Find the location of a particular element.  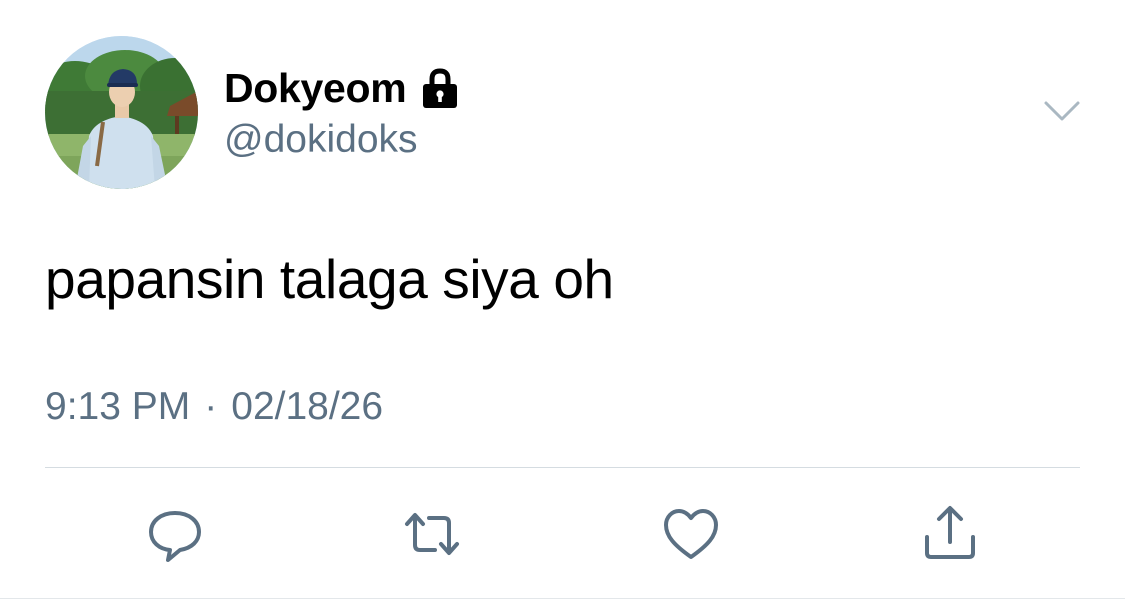

share-icon is located at coordinates (950, 534).